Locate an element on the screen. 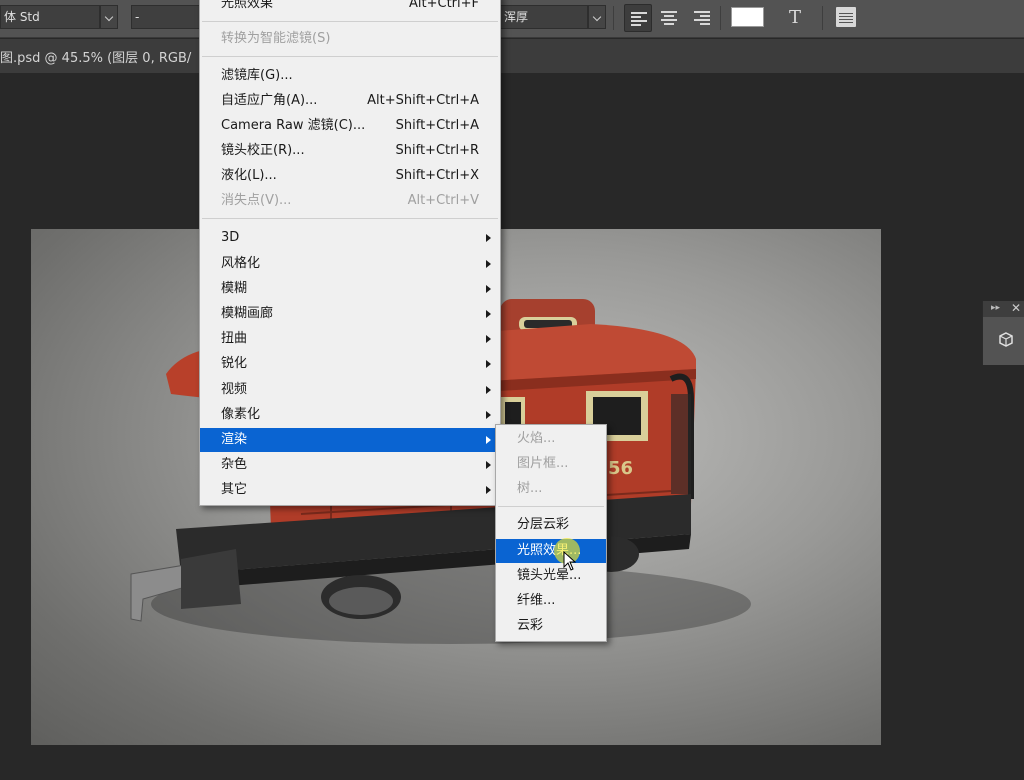 The image size is (1024, 780). align-left-button is located at coordinates (638, 18).